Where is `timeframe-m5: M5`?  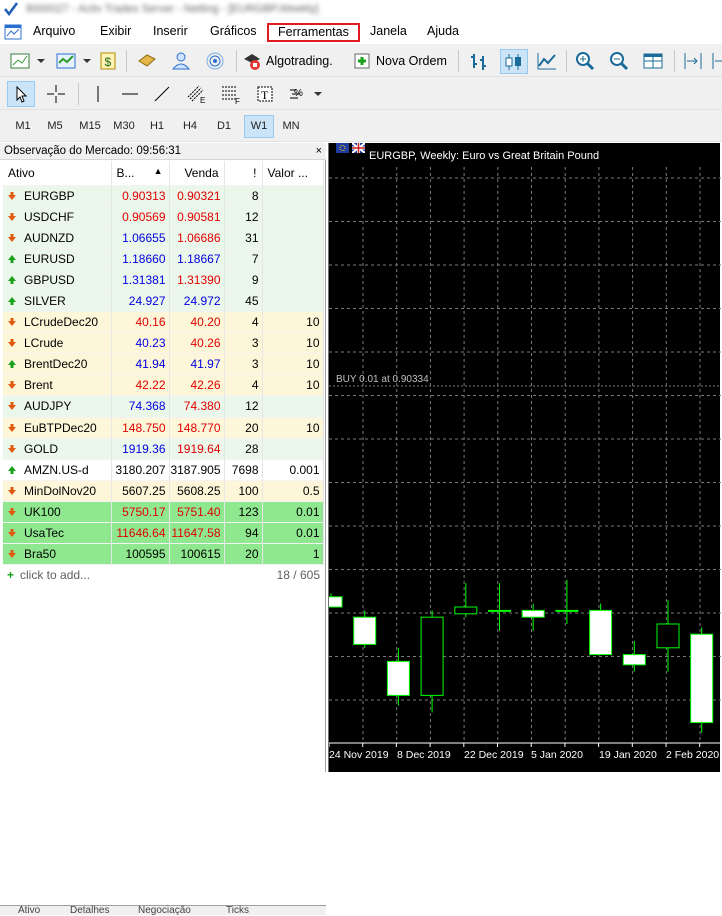
timeframe-m5: M5 is located at coordinates (55, 126).